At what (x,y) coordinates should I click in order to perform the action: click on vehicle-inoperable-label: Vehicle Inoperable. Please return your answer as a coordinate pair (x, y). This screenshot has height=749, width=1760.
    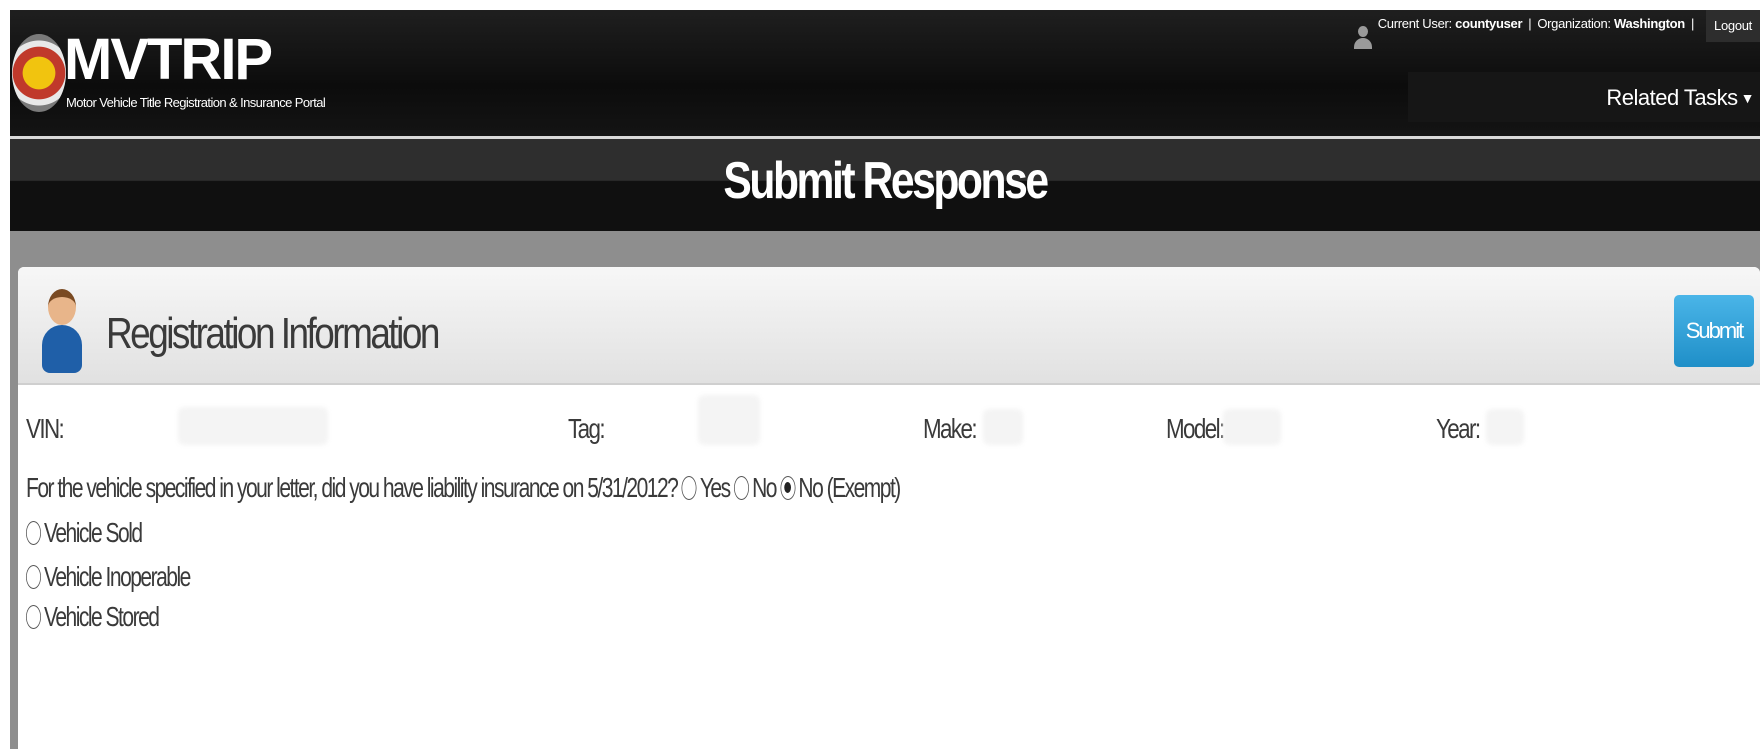
    Looking at the image, I should click on (117, 576).